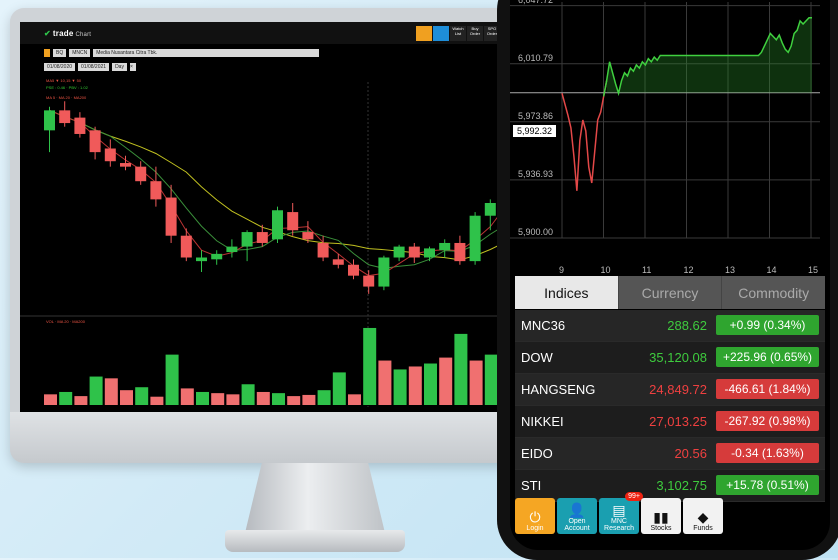 The height and width of the screenshot is (560, 838). Describe the element at coordinates (535, 528) in the screenshot. I see `dock-label: Login` at that location.